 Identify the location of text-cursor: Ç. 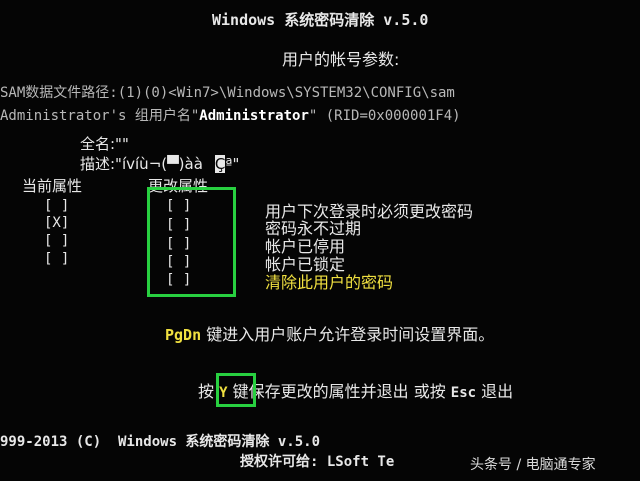
(220, 164).